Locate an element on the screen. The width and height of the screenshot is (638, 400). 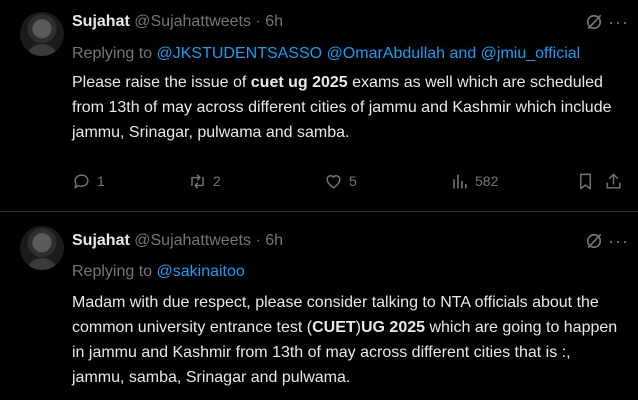
bold-segment: UG 2025 is located at coordinates (393, 327).